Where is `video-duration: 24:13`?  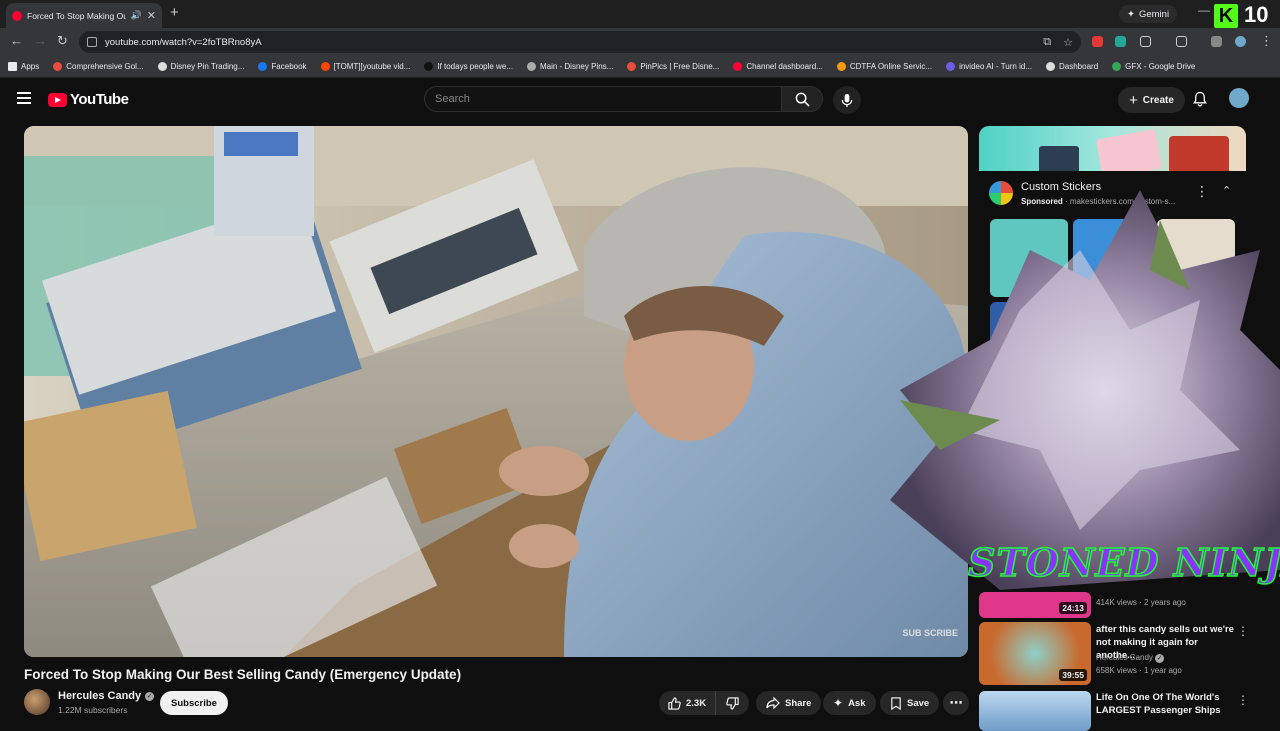
video-duration: 24:13 is located at coordinates (1073, 608).